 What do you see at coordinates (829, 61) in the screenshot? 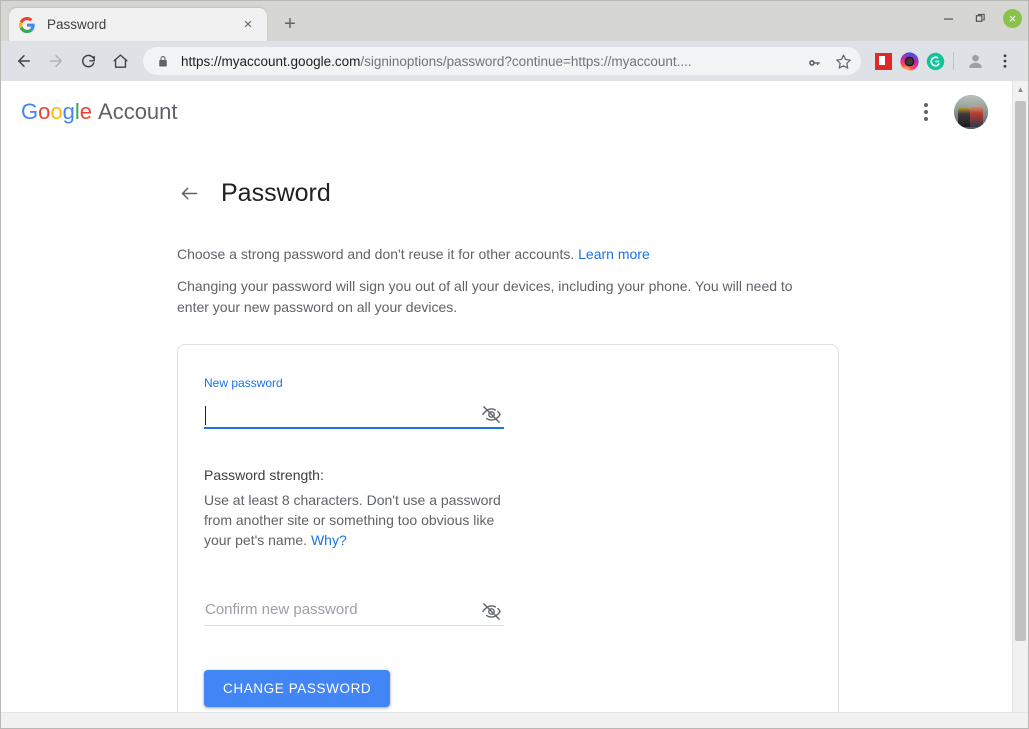
I see `omnibox-actions` at bounding box center [829, 61].